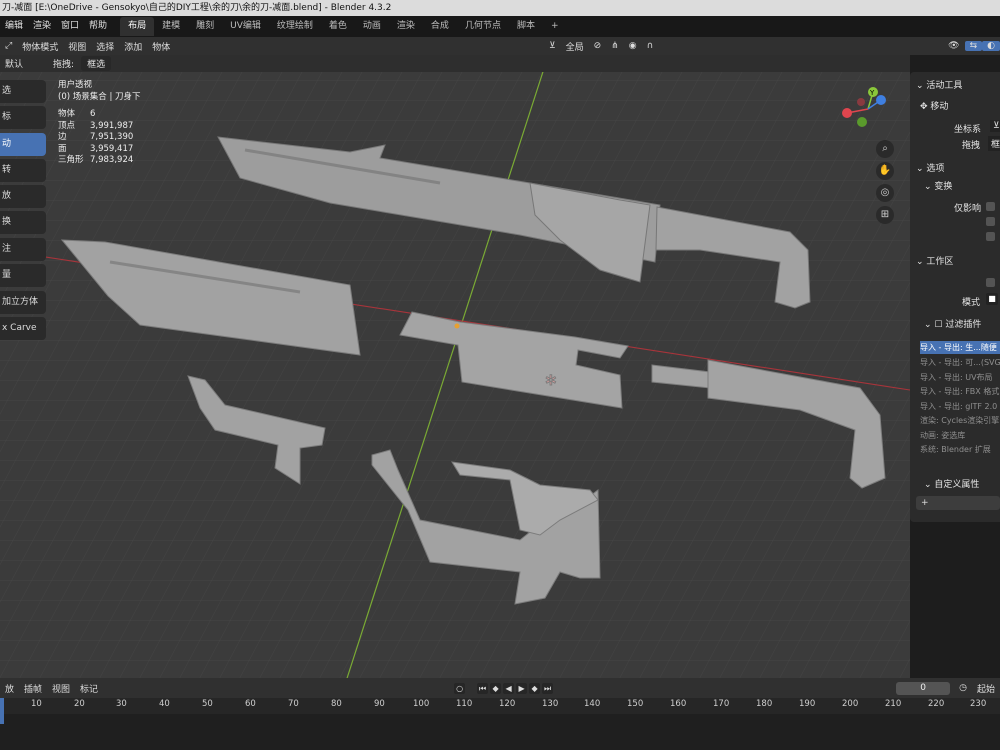  I want to click on mode-dropdown: 物体模式, so click(40, 46).